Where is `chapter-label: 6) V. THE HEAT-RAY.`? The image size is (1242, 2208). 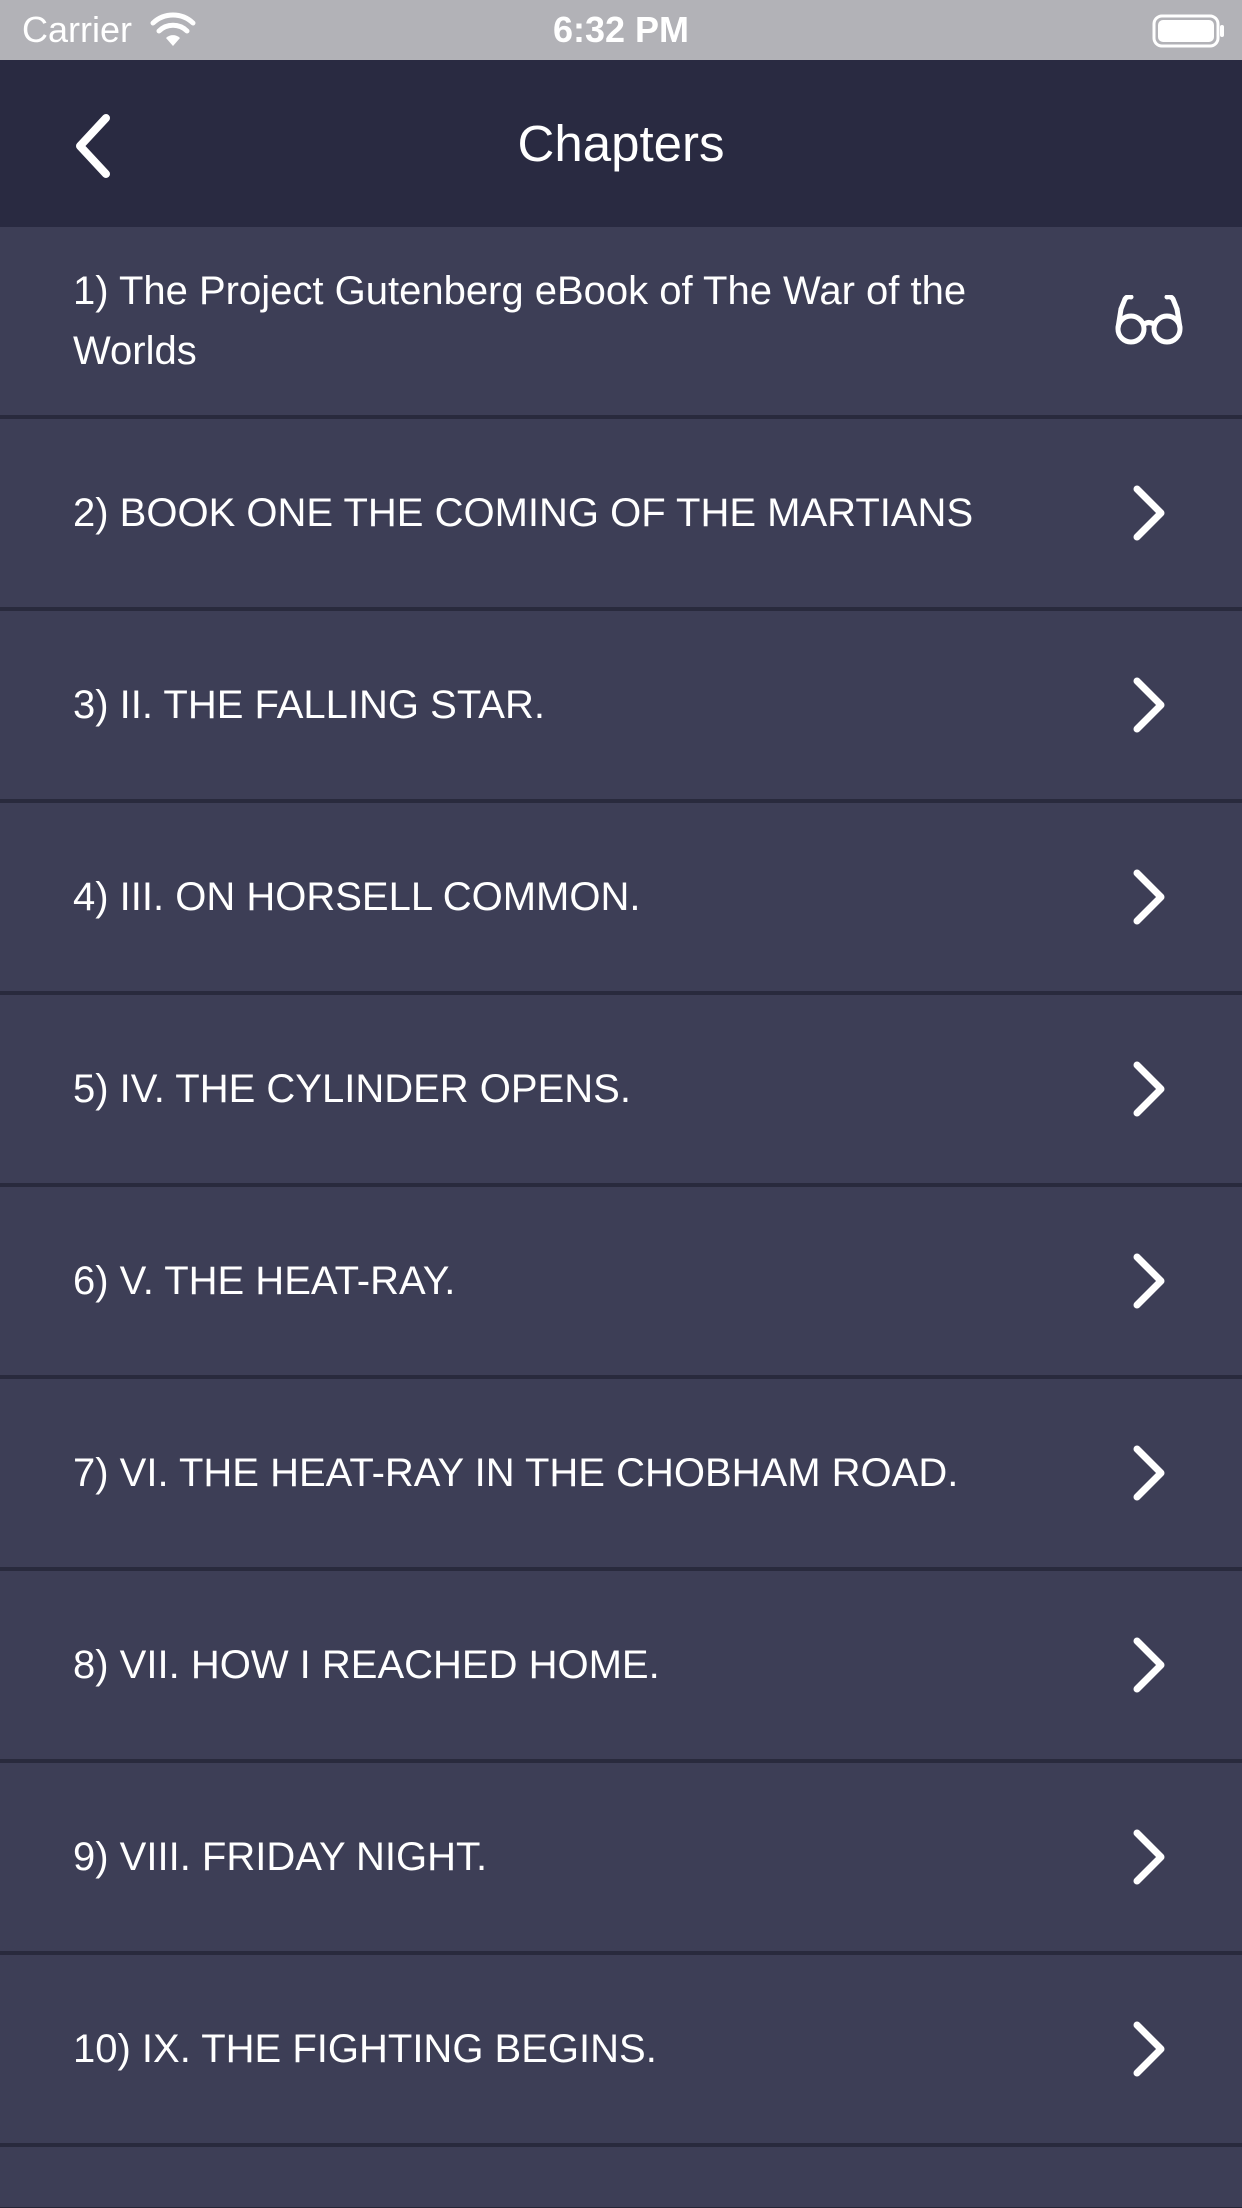 chapter-label: 6) V. THE HEAT-RAY. is located at coordinates (264, 1281).